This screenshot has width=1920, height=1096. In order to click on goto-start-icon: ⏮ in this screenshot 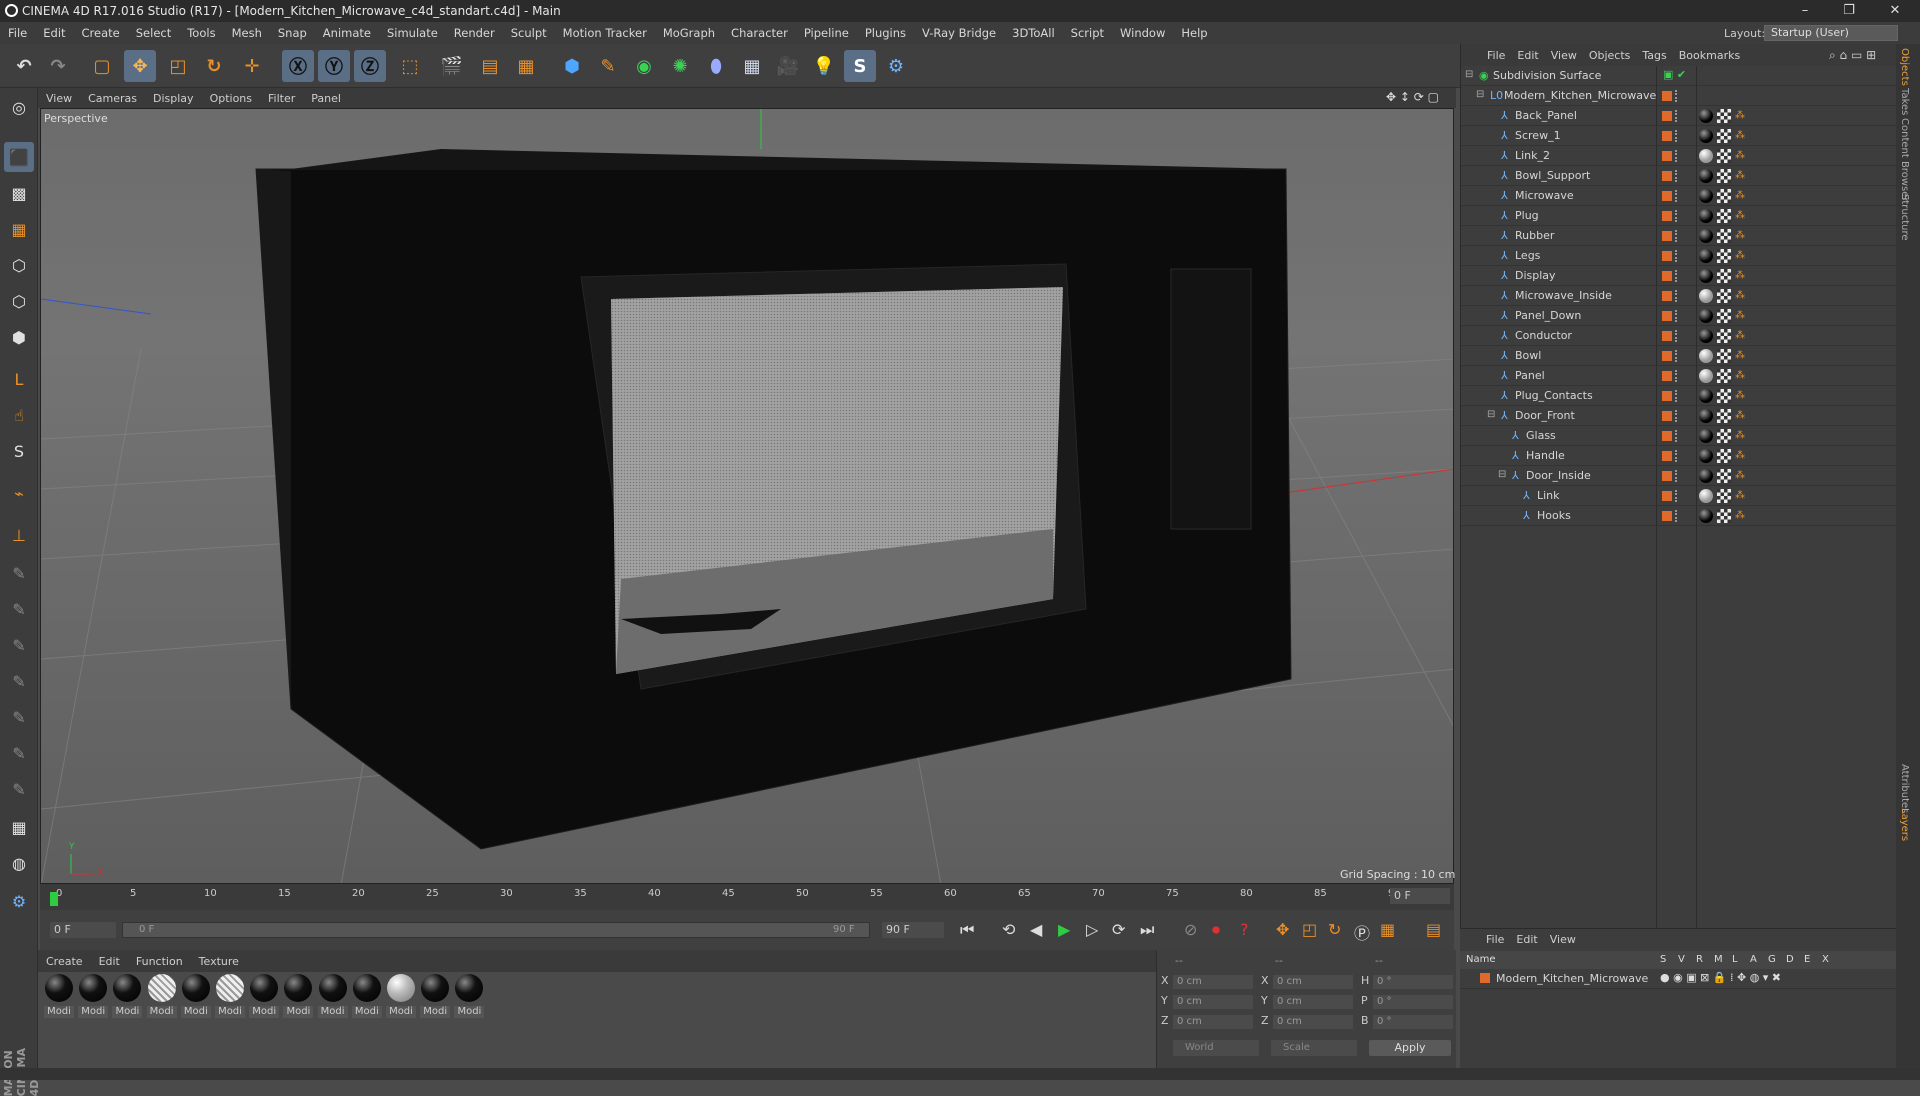, I will do `click(967, 930)`.